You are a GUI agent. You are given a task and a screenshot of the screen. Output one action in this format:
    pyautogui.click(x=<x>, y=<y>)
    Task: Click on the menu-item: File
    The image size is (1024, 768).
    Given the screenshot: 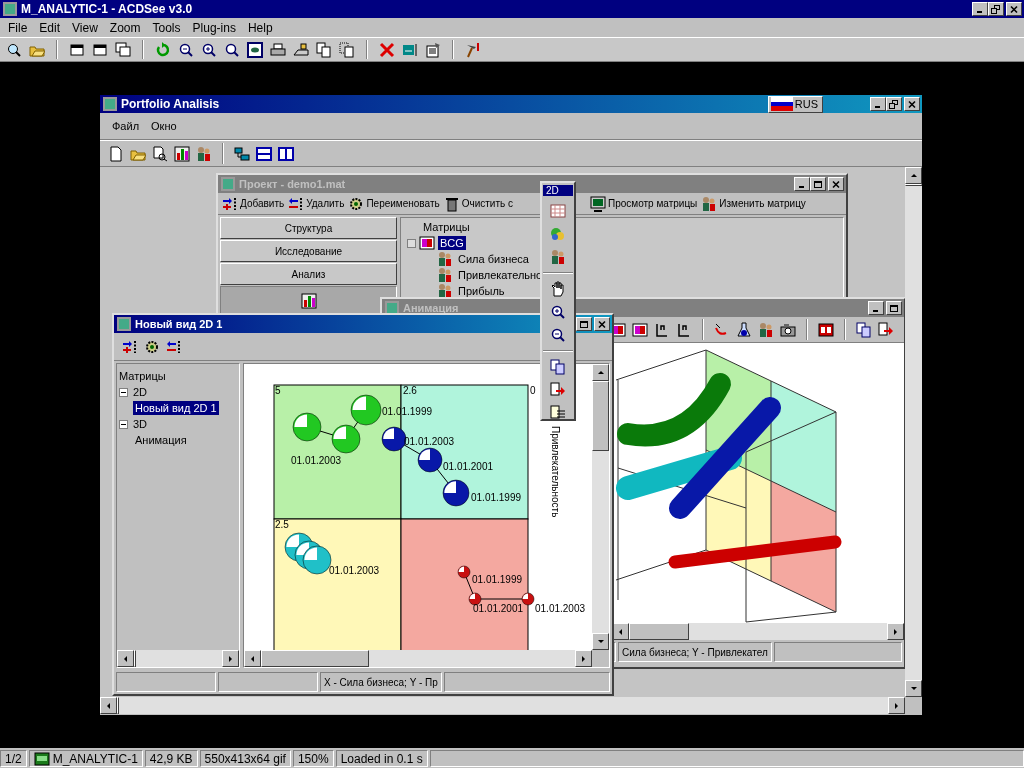 What is the action you would take?
    pyautogui.click(x=18, y=27)
    